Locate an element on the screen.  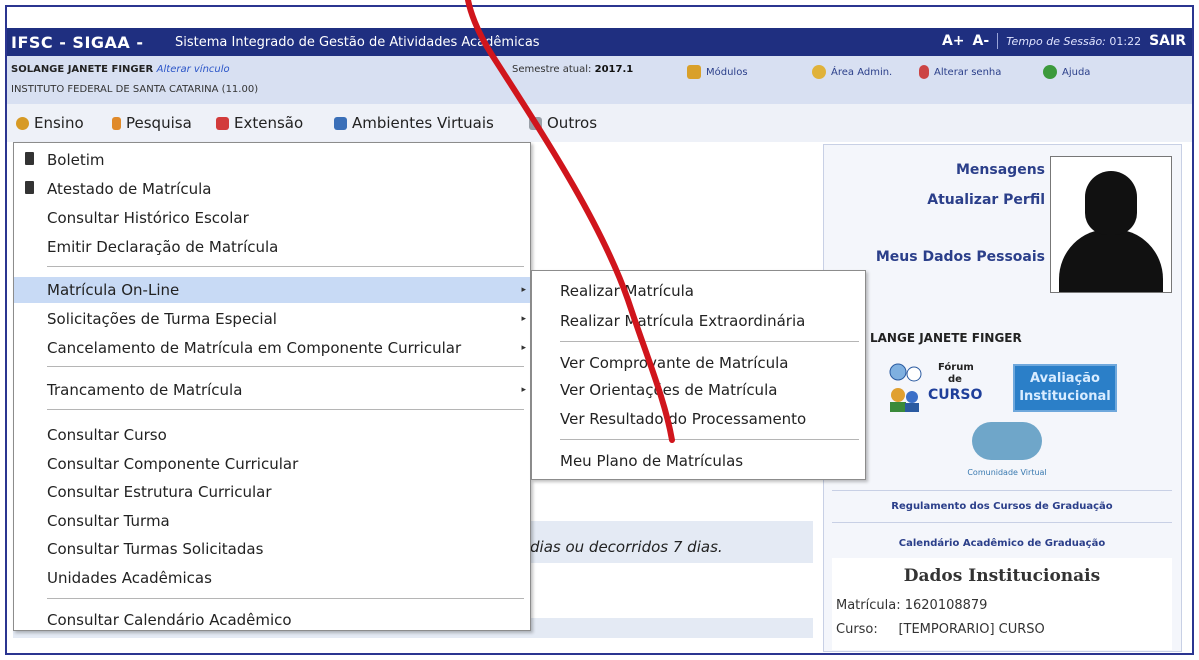
profile-name: LANGE JANETE FINGER is located at coordinates (946, 338).